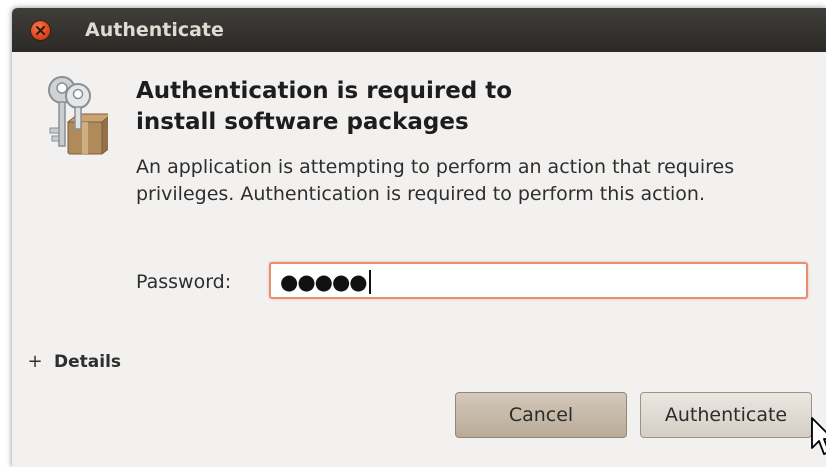 This screenshot has height=467, width=826. What do you see at coordinates (78, 116) in the screenshot?
I see `keys-icon` at bounding box center [78, 116].